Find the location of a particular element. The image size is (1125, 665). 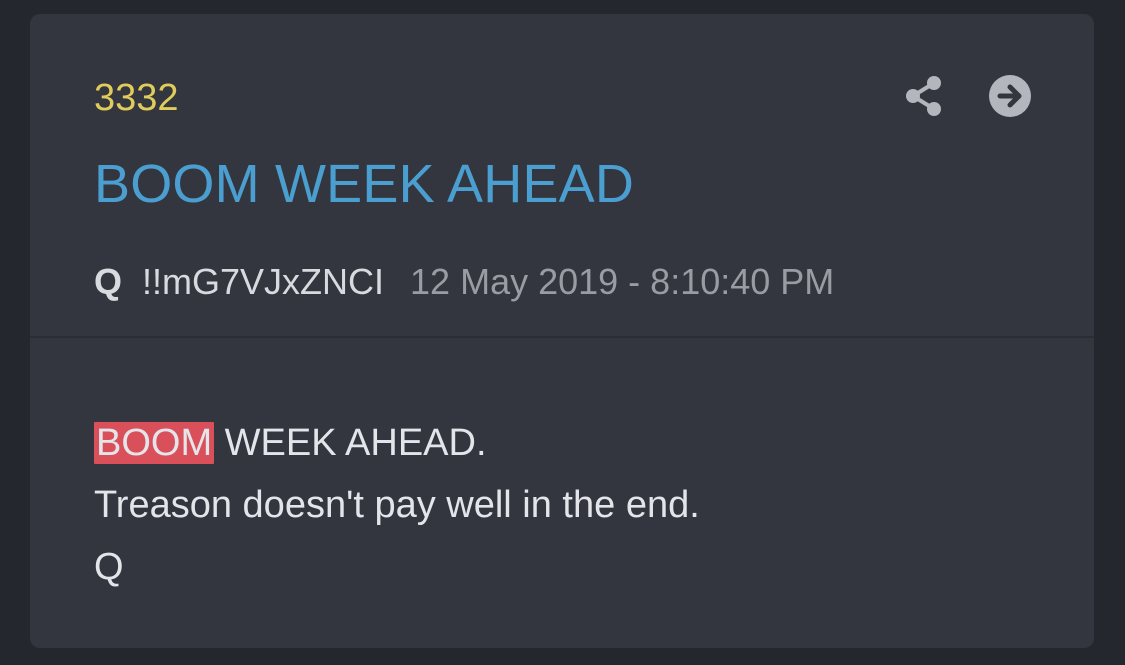

post-title: BOOM WEEK AHEAD is located at coordinates (364, 184).